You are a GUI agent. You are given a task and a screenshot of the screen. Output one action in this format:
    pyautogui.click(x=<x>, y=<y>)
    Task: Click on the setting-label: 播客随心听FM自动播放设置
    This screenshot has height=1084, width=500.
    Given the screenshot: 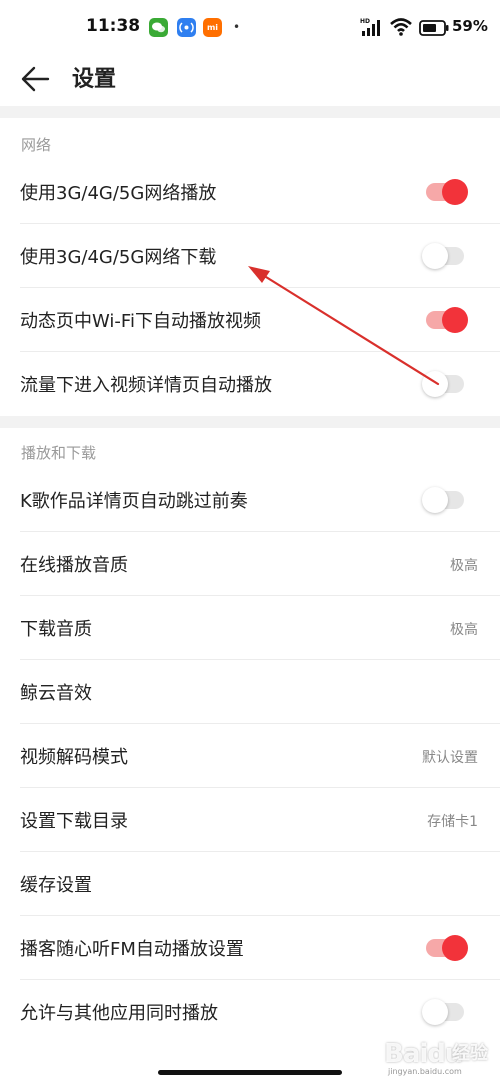 What is the action you would take?
    pyautogui.click(x=132, y=949)
    